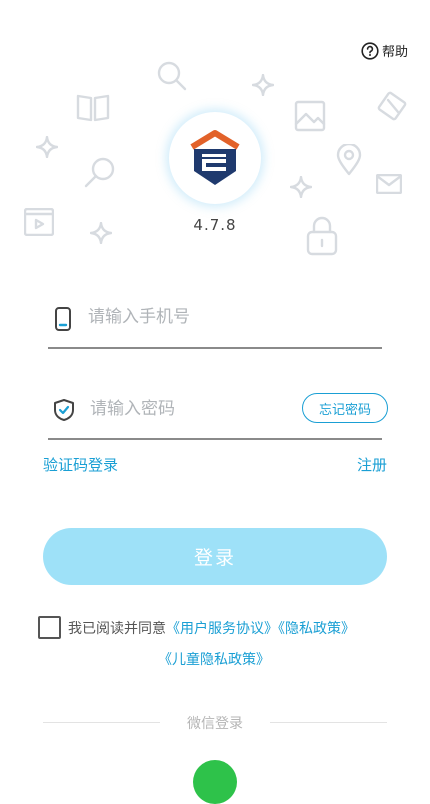 This screenshot has width=430, height=804. I want to click on shield-check-icon, so click(64, 410).